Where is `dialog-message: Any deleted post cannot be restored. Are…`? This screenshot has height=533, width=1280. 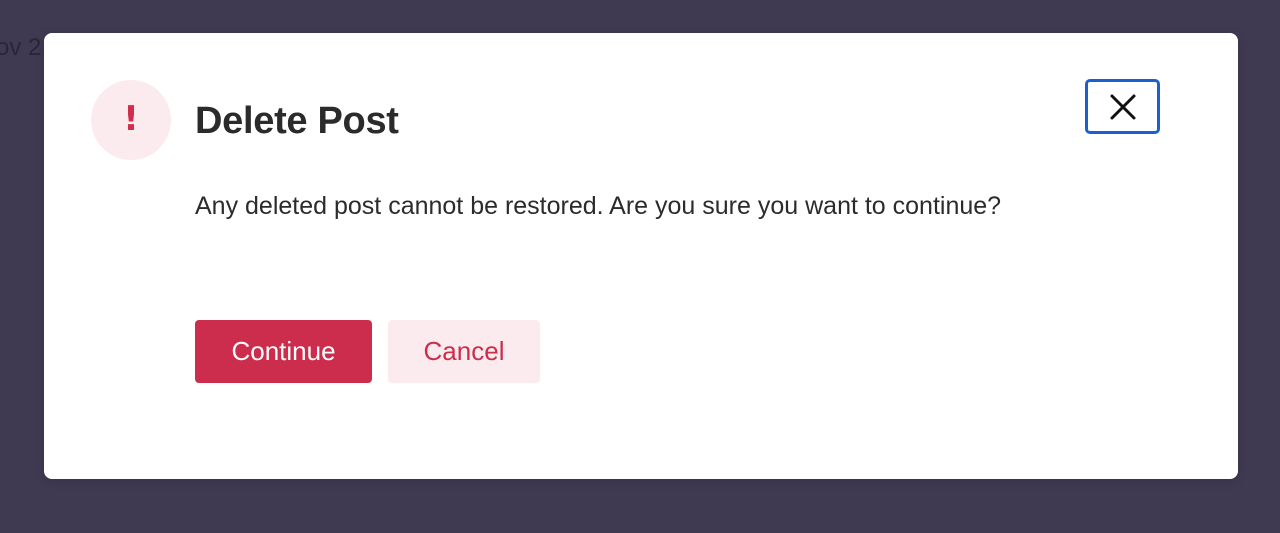
dialog-message: Any deleted post cannot be restored. Are… is located at coordinates (598, 206).